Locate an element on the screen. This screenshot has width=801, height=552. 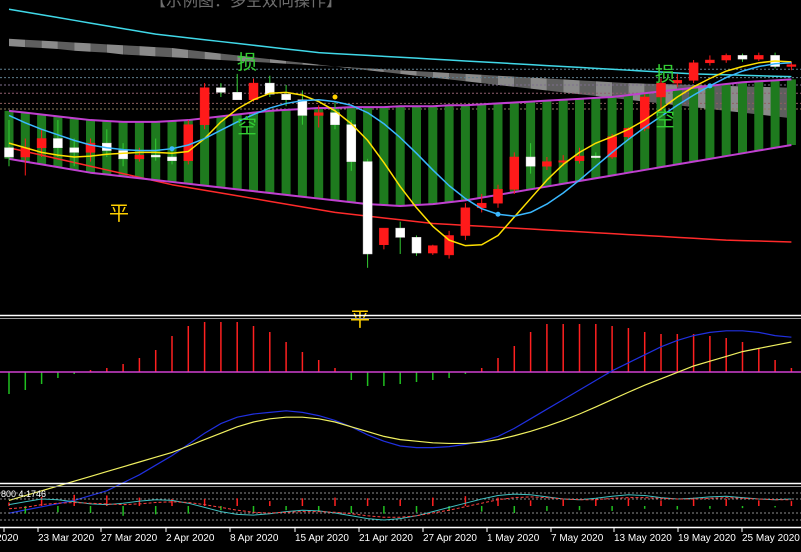
x-tick-label: r 2020 is located at coordinates (9, 538).